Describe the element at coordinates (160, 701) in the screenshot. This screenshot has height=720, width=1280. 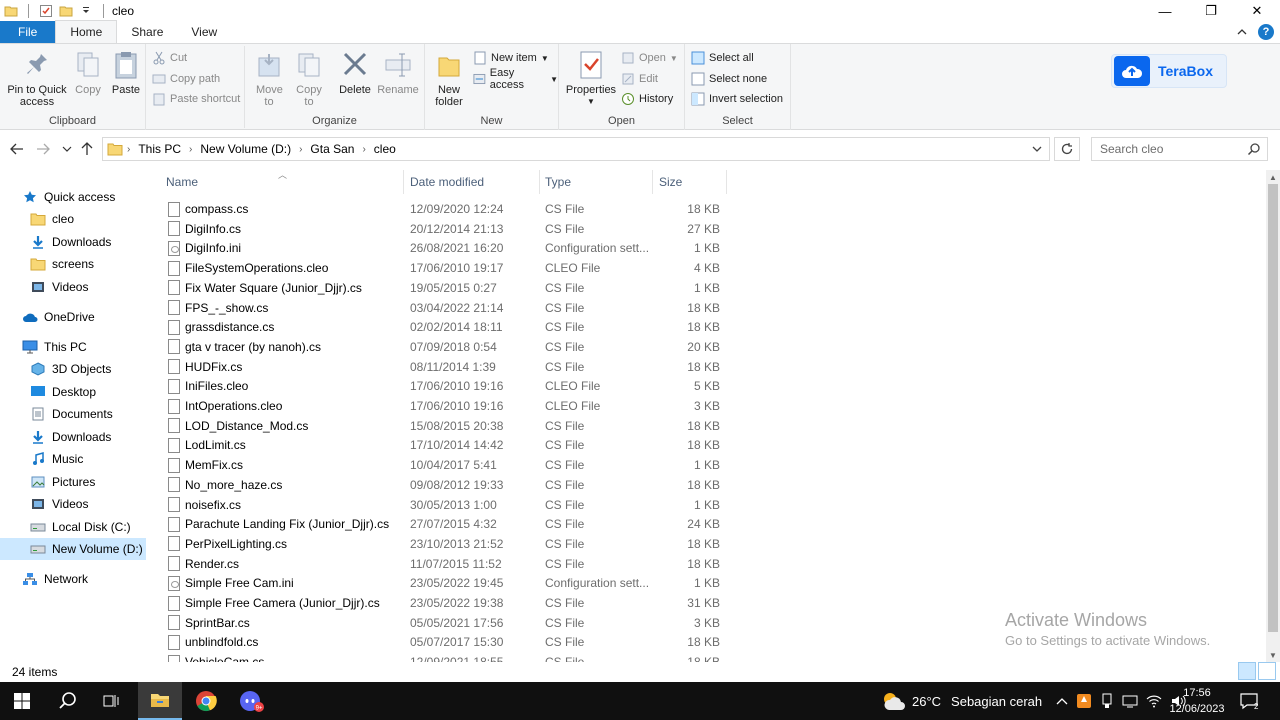
I see `file-explorer-taskbar-button` at that location.